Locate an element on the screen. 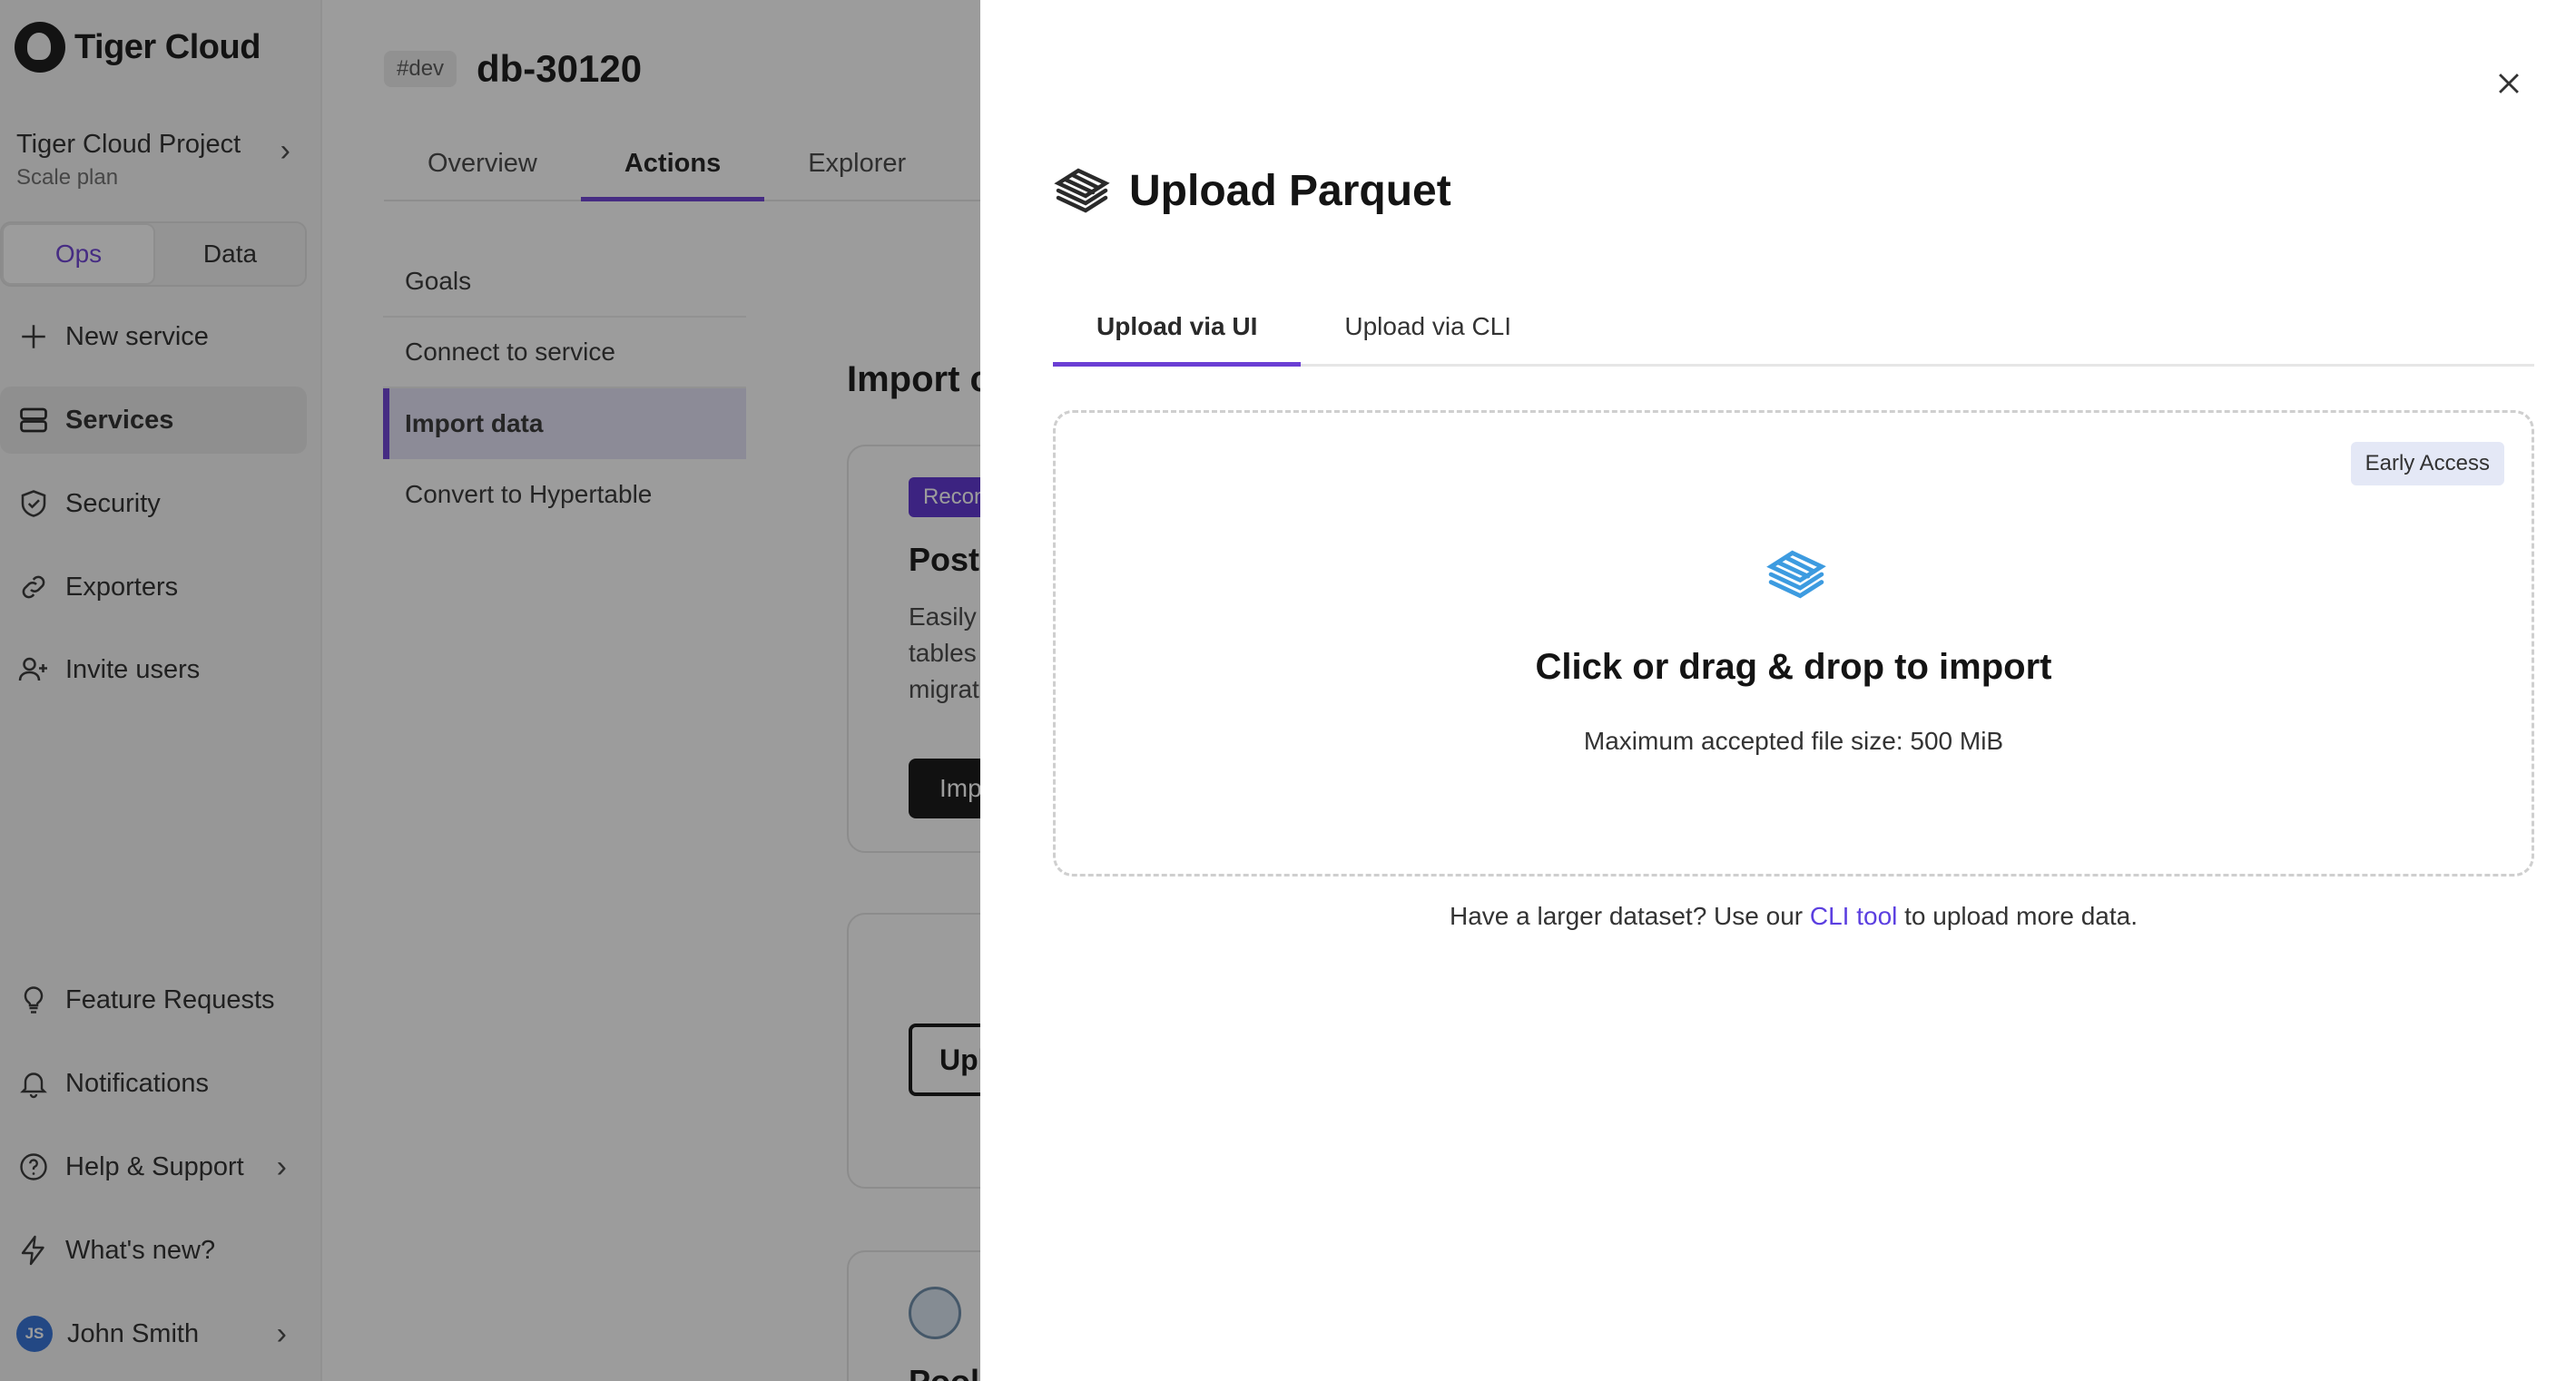 The image size is (2576, 1381). parquet-icon is located at coordinates (1082, 190).